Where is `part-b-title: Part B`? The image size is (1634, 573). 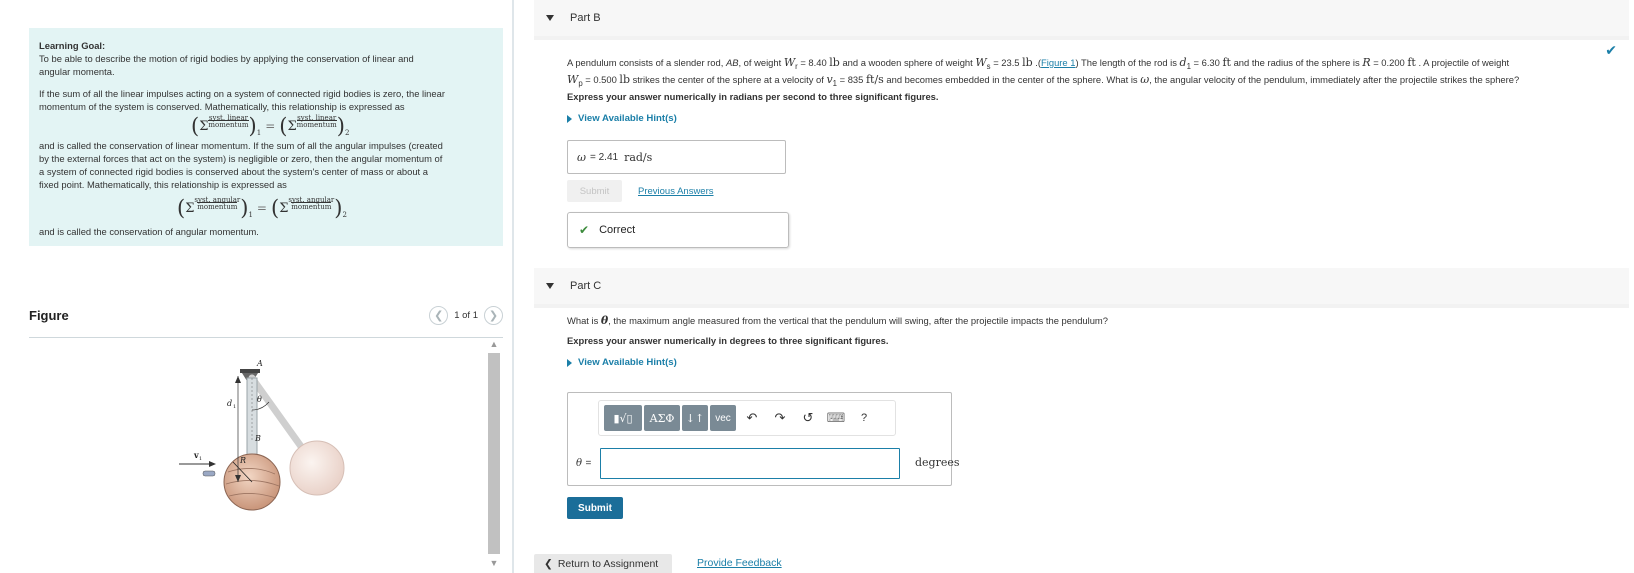
part-b-title: Part B is located at coordinates (585, 18).